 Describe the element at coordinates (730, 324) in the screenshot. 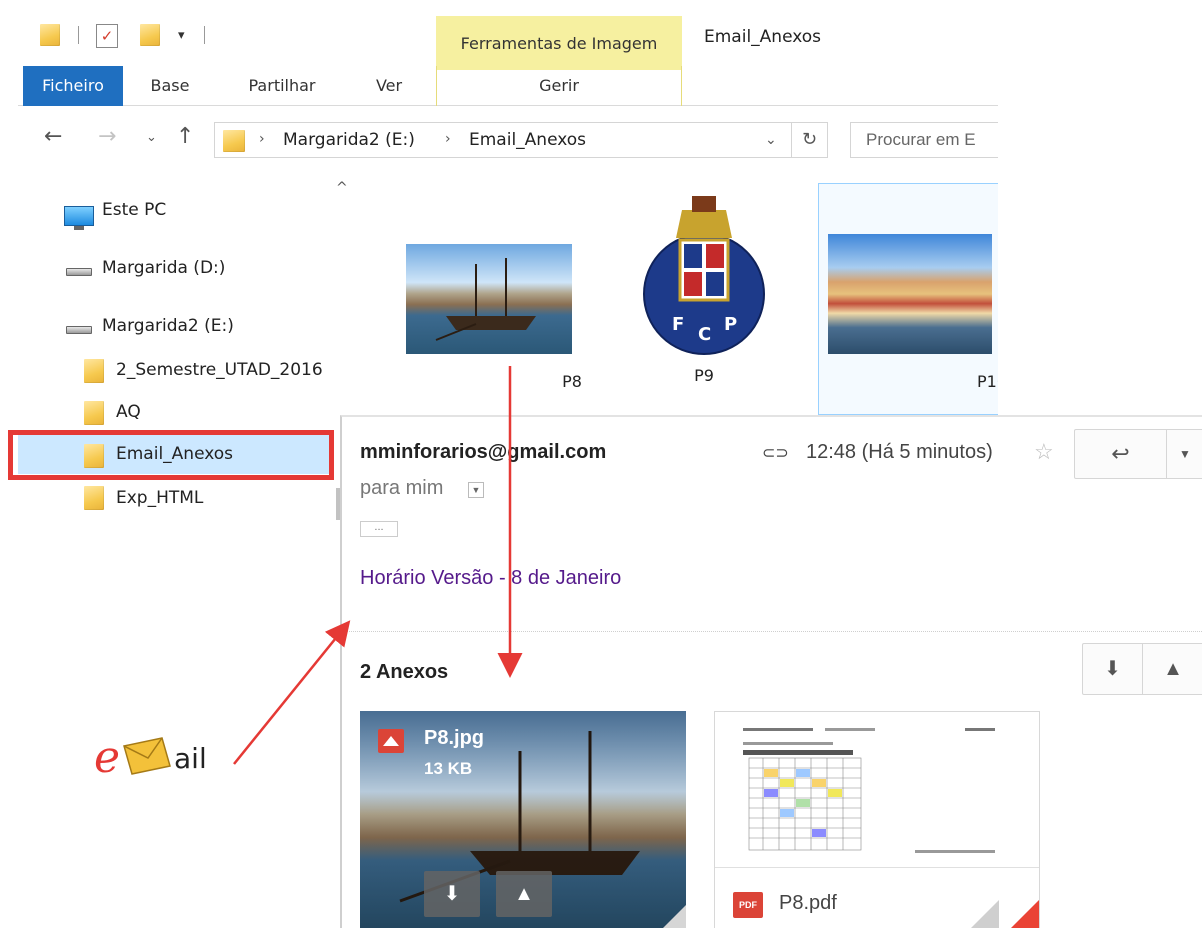

I see `svg-text: P` at that location.